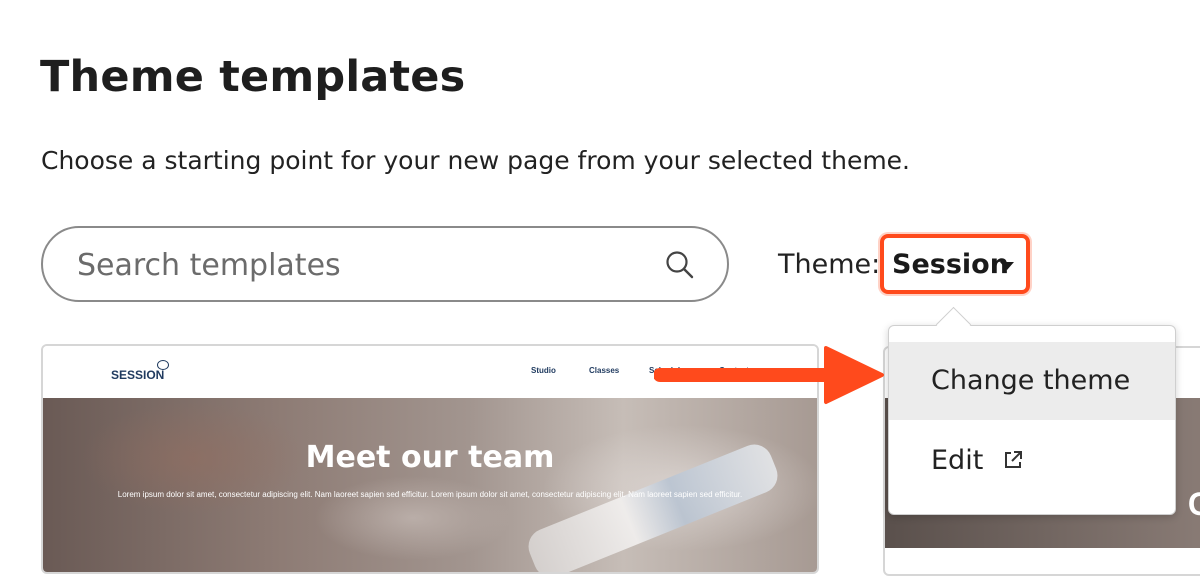  Describe the element at coordinates (957, 460) in the screenshot. I see `edit-label: Edit` at that location.